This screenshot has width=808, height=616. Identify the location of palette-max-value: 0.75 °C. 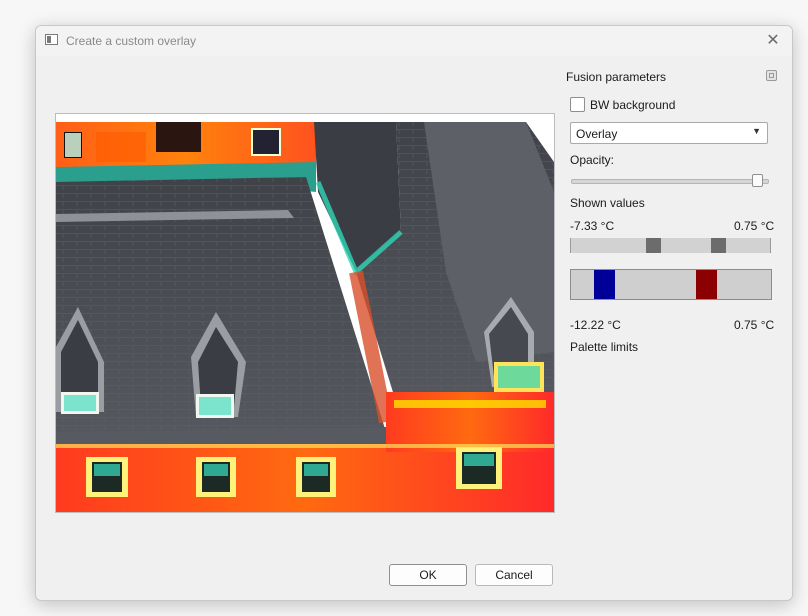
(754, 325).